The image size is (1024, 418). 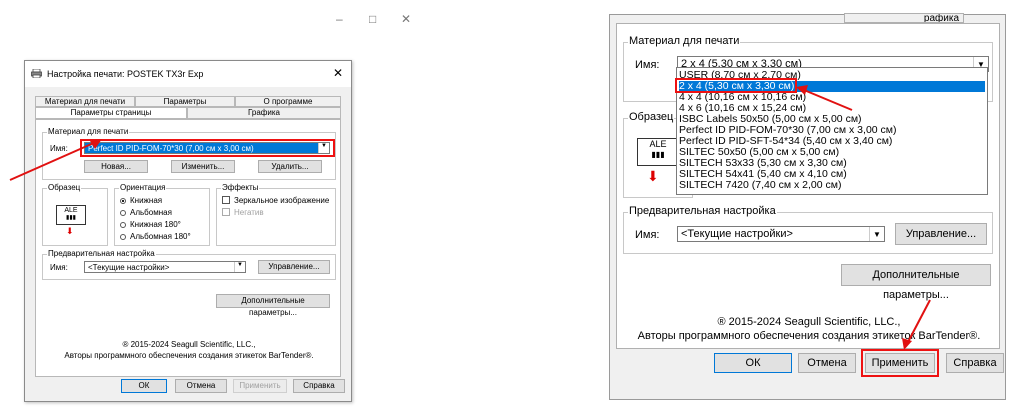 What do you see at coordinates (338, 73) in the screenshot?
I see `dialog-close-icon: ✕` at bounding box center [338, 73].